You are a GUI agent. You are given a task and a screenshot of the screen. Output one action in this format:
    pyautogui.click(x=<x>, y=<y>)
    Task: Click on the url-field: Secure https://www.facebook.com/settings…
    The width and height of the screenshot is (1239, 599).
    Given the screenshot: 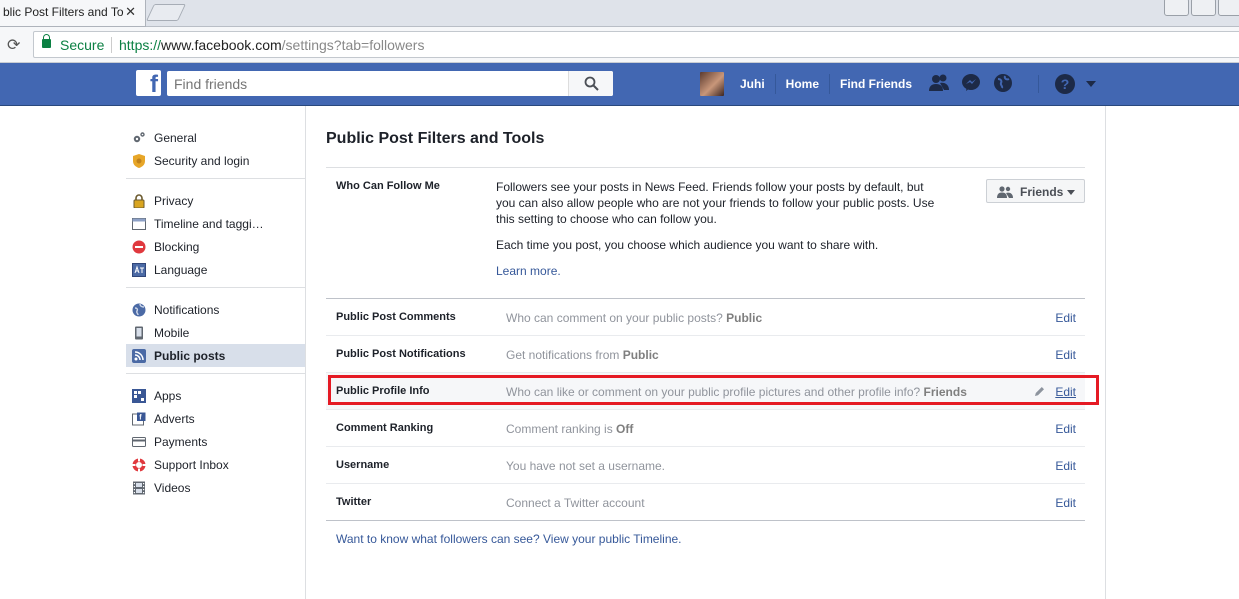 What is the action you would take?
    pyautogui.click(x=636, y=44)
    